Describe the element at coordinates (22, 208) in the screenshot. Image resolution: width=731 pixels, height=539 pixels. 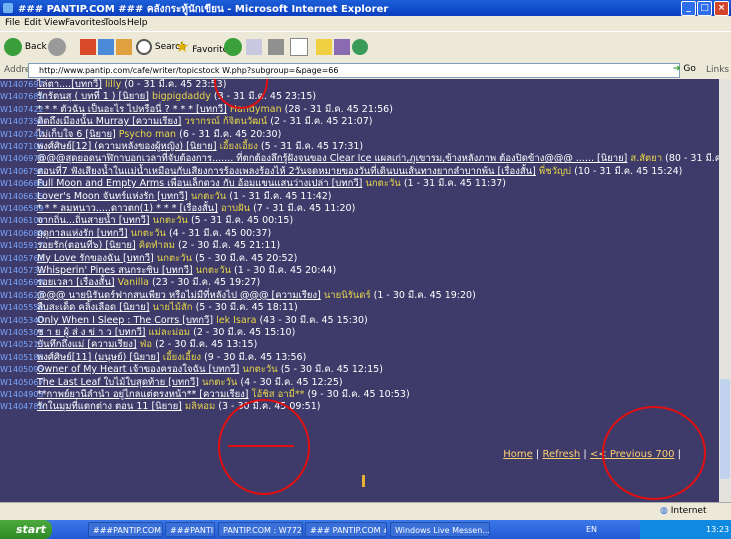
I see `topic-id: W1406589` at that location.